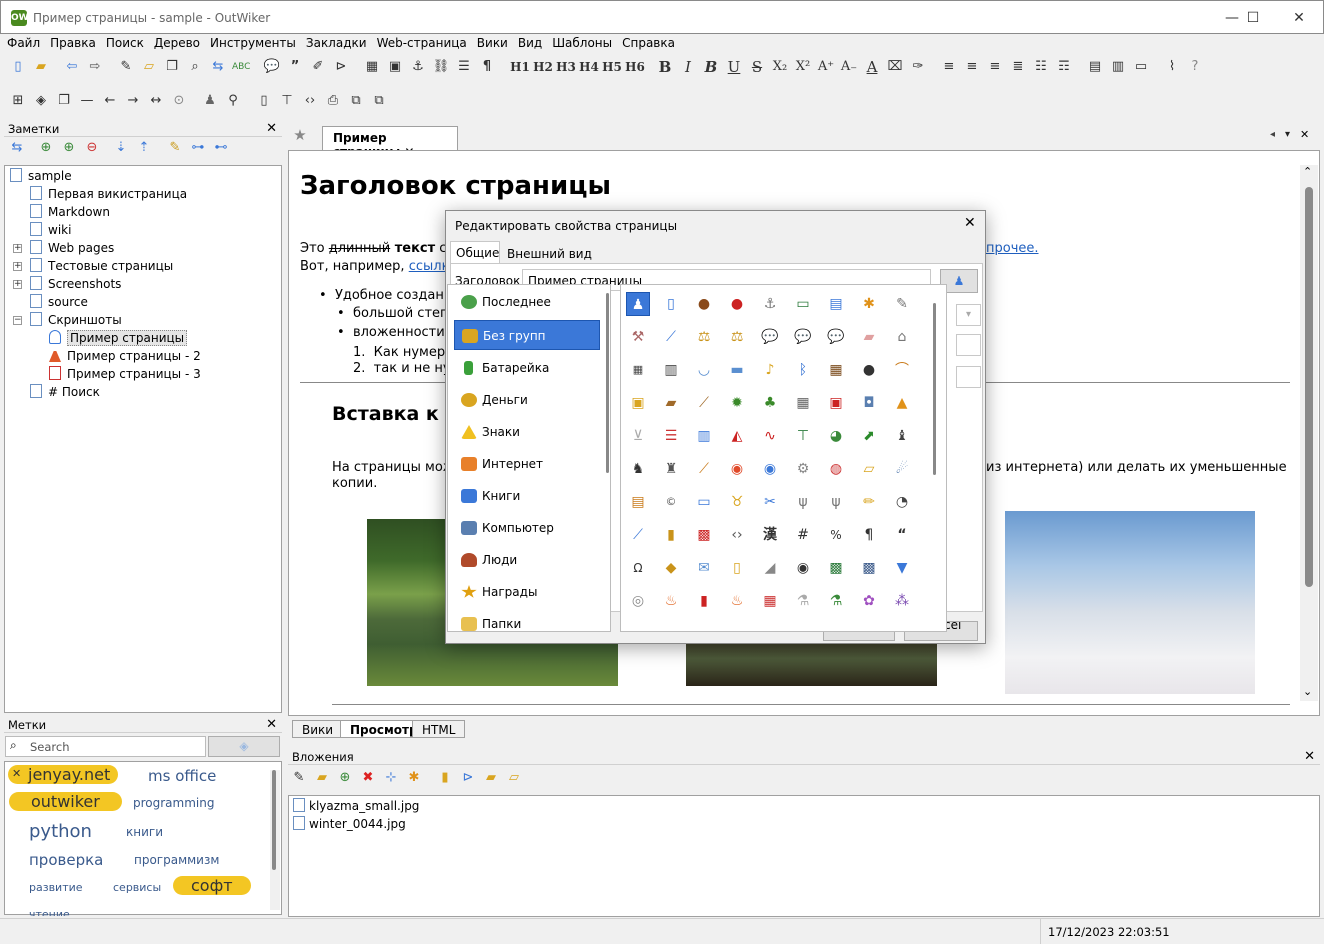 The width and height of the screenshot is (1324, 944). I want to click on tag-programmizm: программизм, so click(176, 860).